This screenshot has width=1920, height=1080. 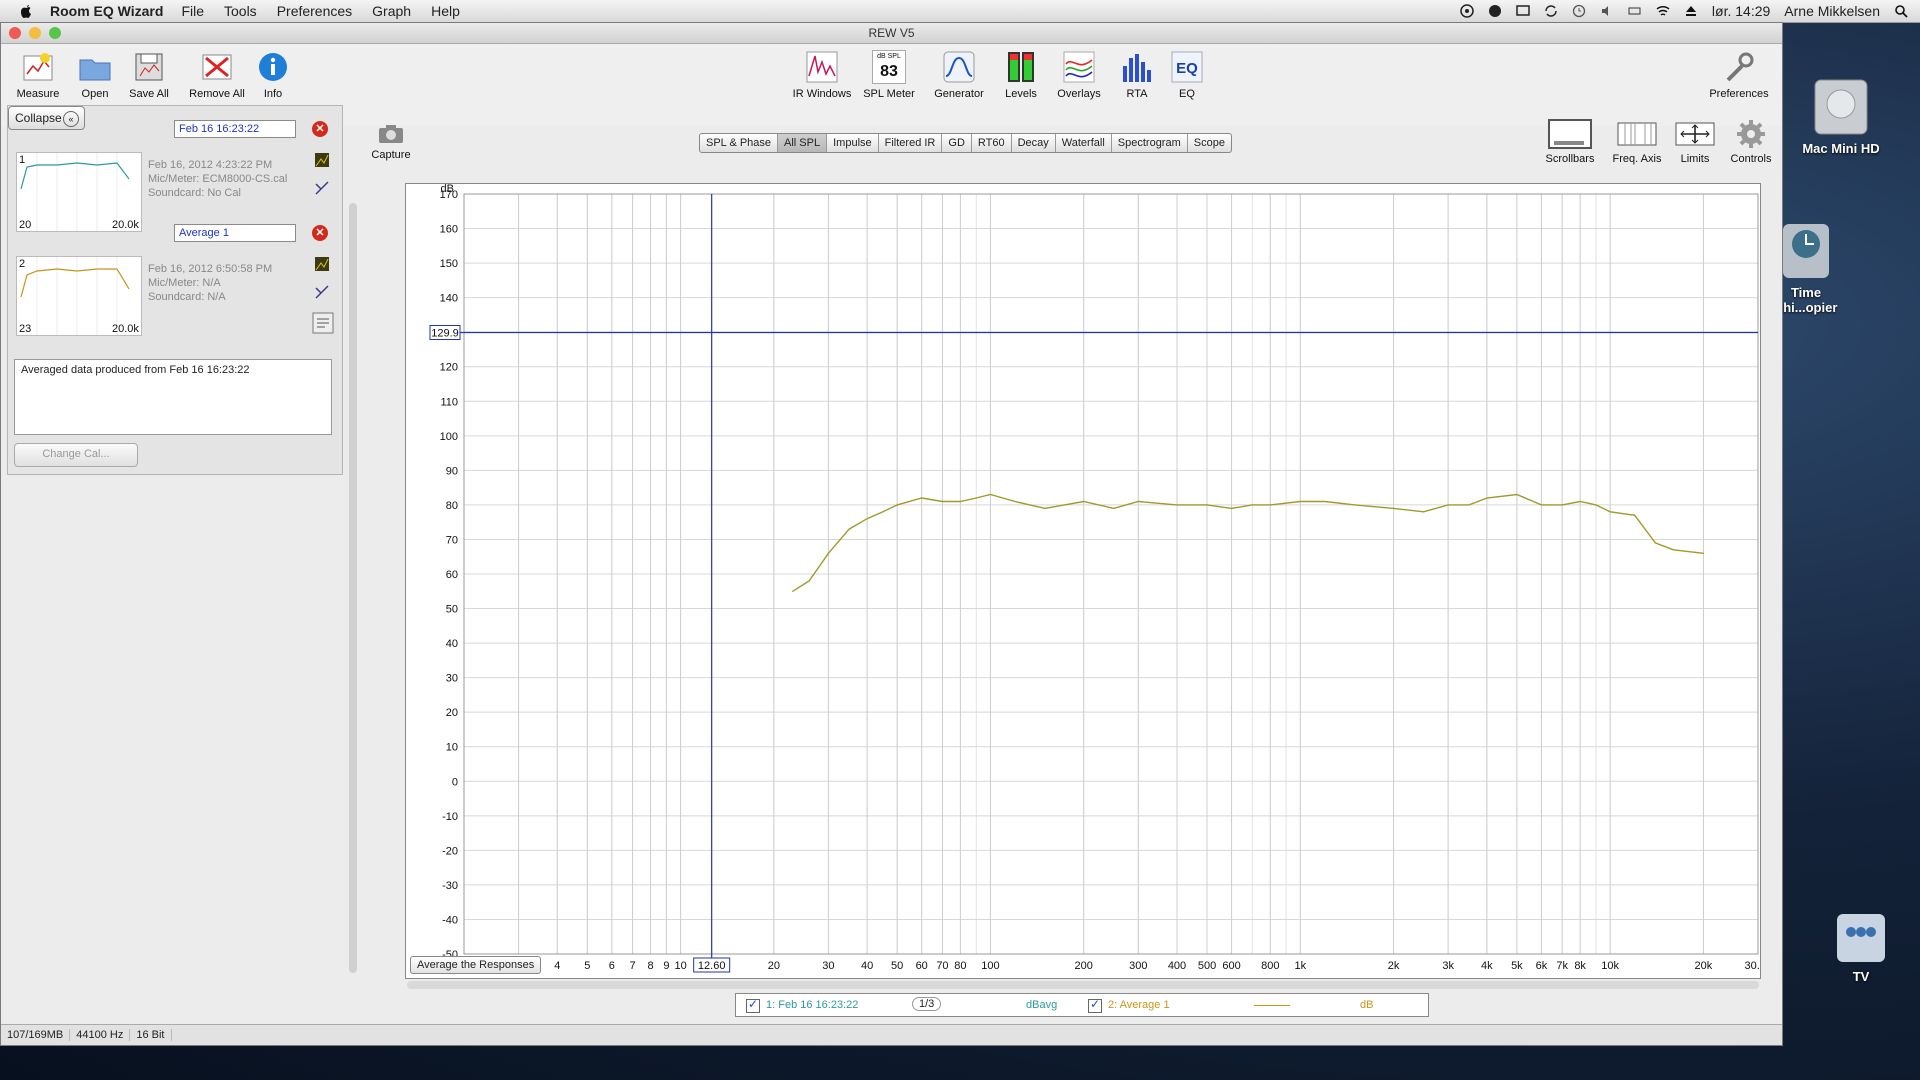 What do you see at coordinates (1832, 11) in the screenshot?
I see `user-name: Arne Mikkelsen` at bounding box center [1832, 11].